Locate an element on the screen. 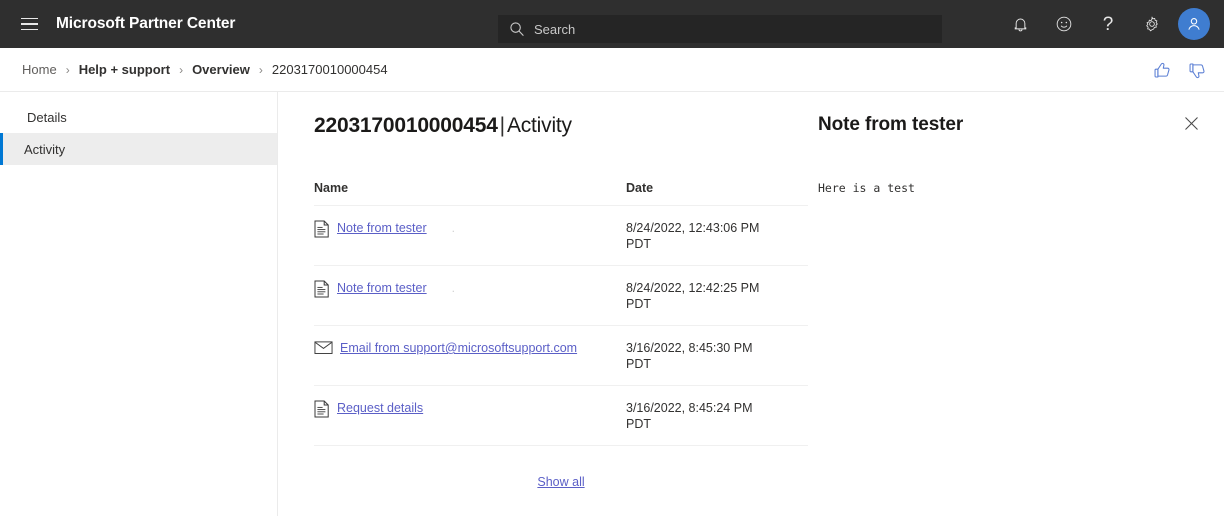 This screenshot has height=516, width=1224. sidebar-item-label: Activity is located at coordinates (45, 149).